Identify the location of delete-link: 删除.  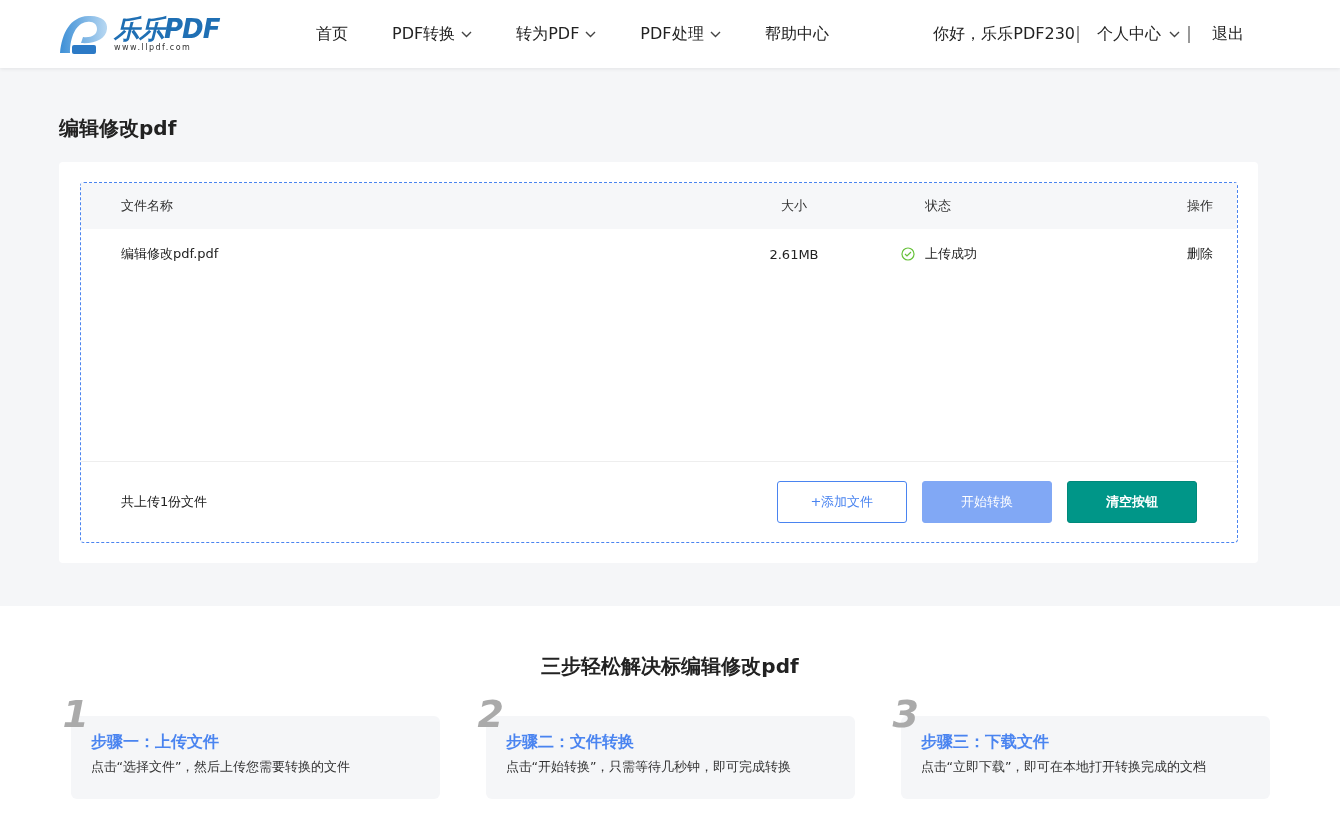
(1156, 254).